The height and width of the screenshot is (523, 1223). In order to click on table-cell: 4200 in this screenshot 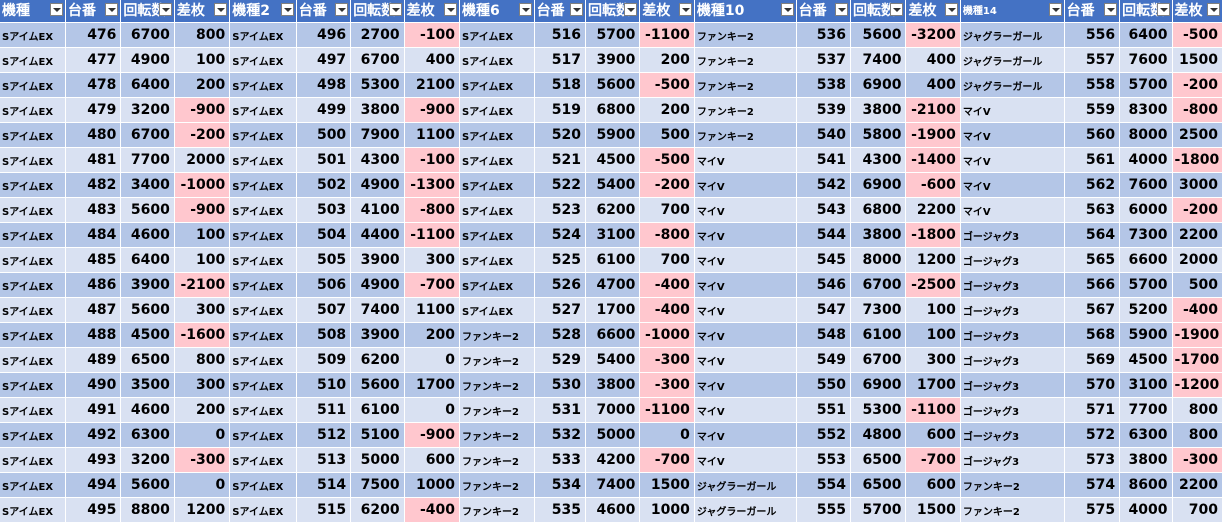, I will do `click(613, 460)`.